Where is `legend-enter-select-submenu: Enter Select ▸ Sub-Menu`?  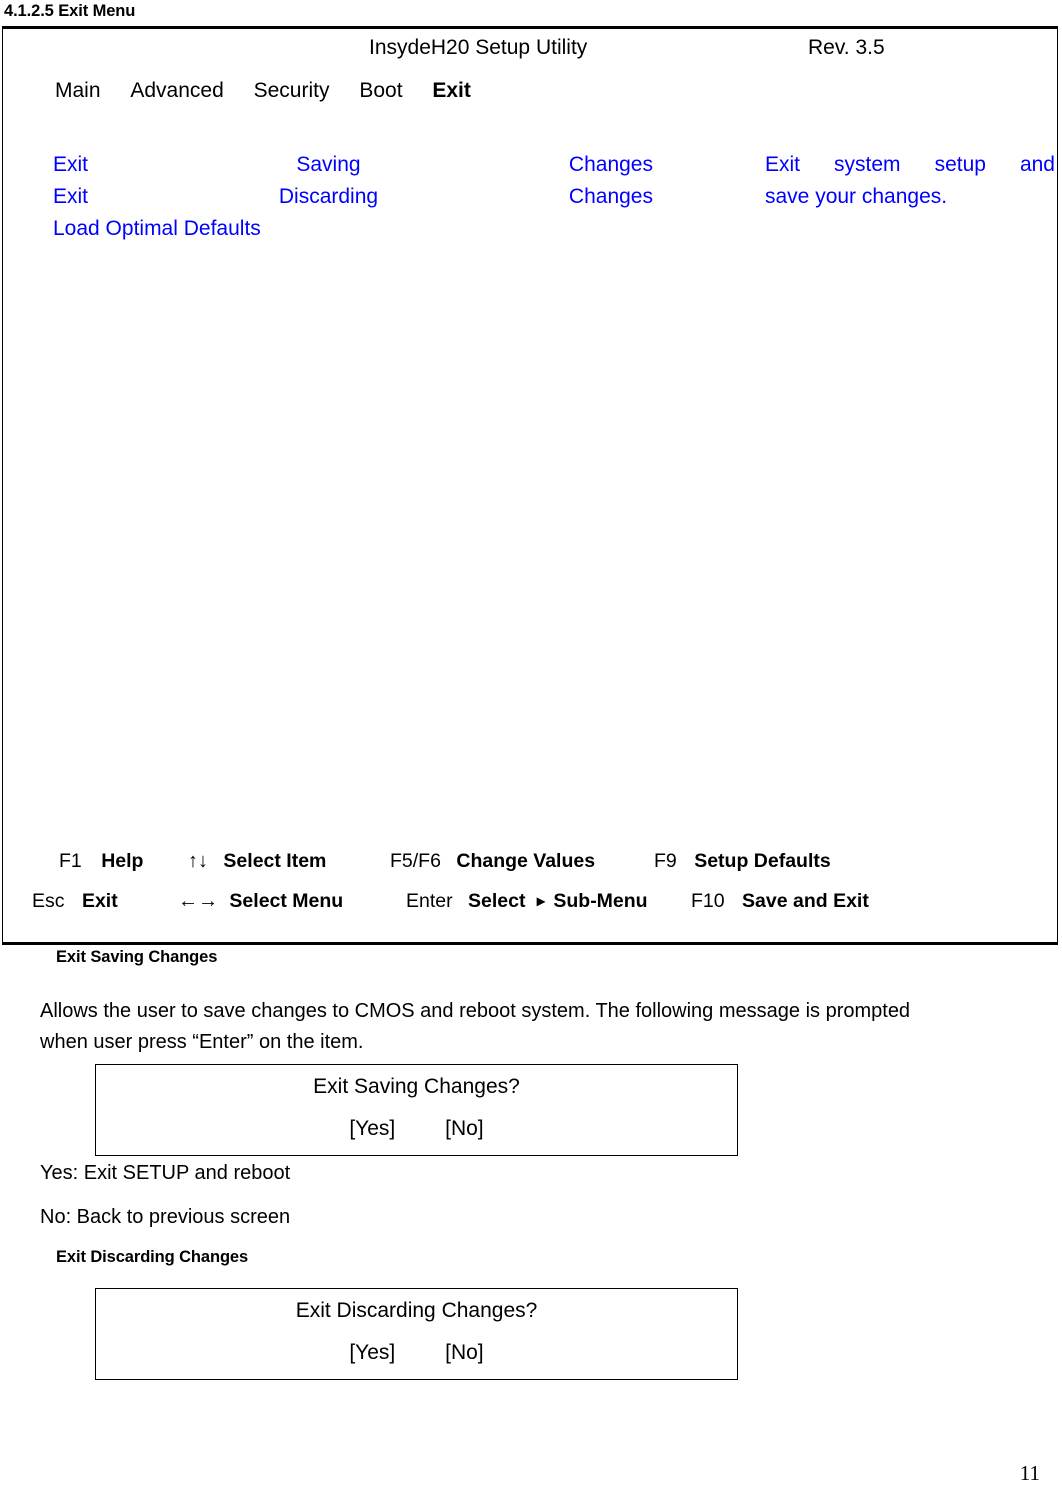
legend-enter-select-submenu: Enter Select ▸ Sub-Menu is located at coordinates (527, 901).